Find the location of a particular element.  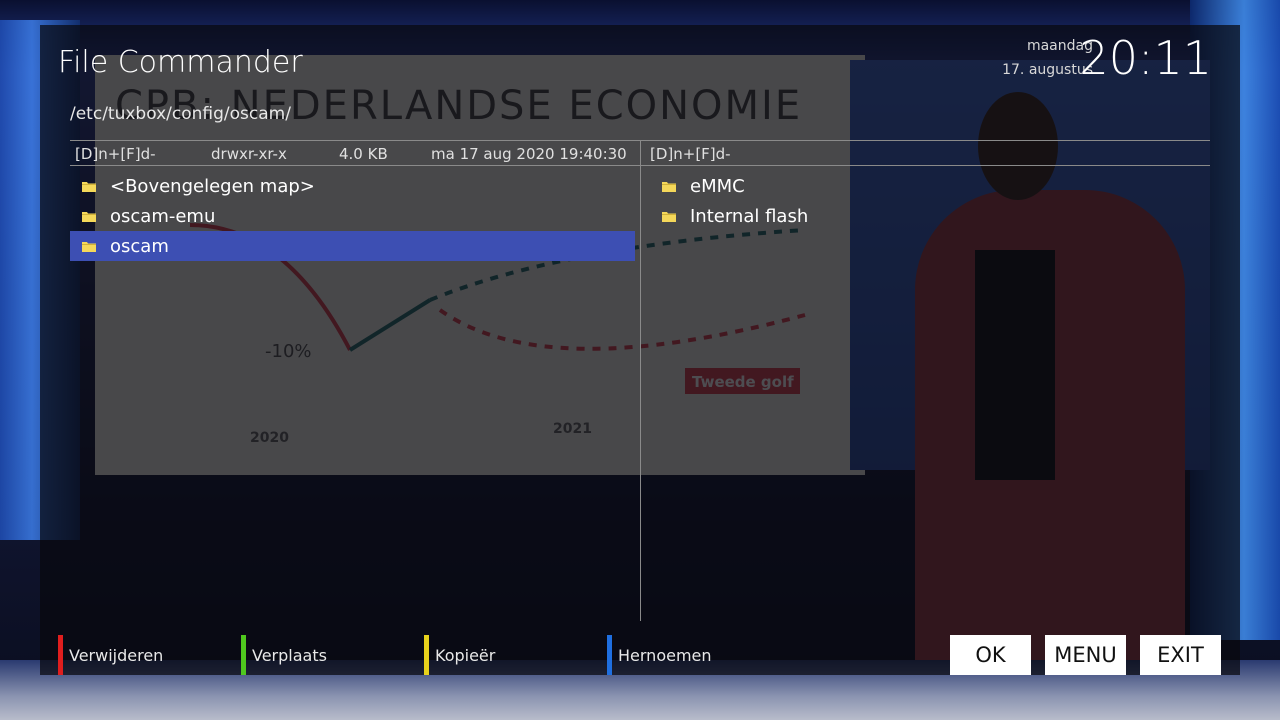

list-item-label: <Bovengelegen map> is located at coordinates (212, 186).